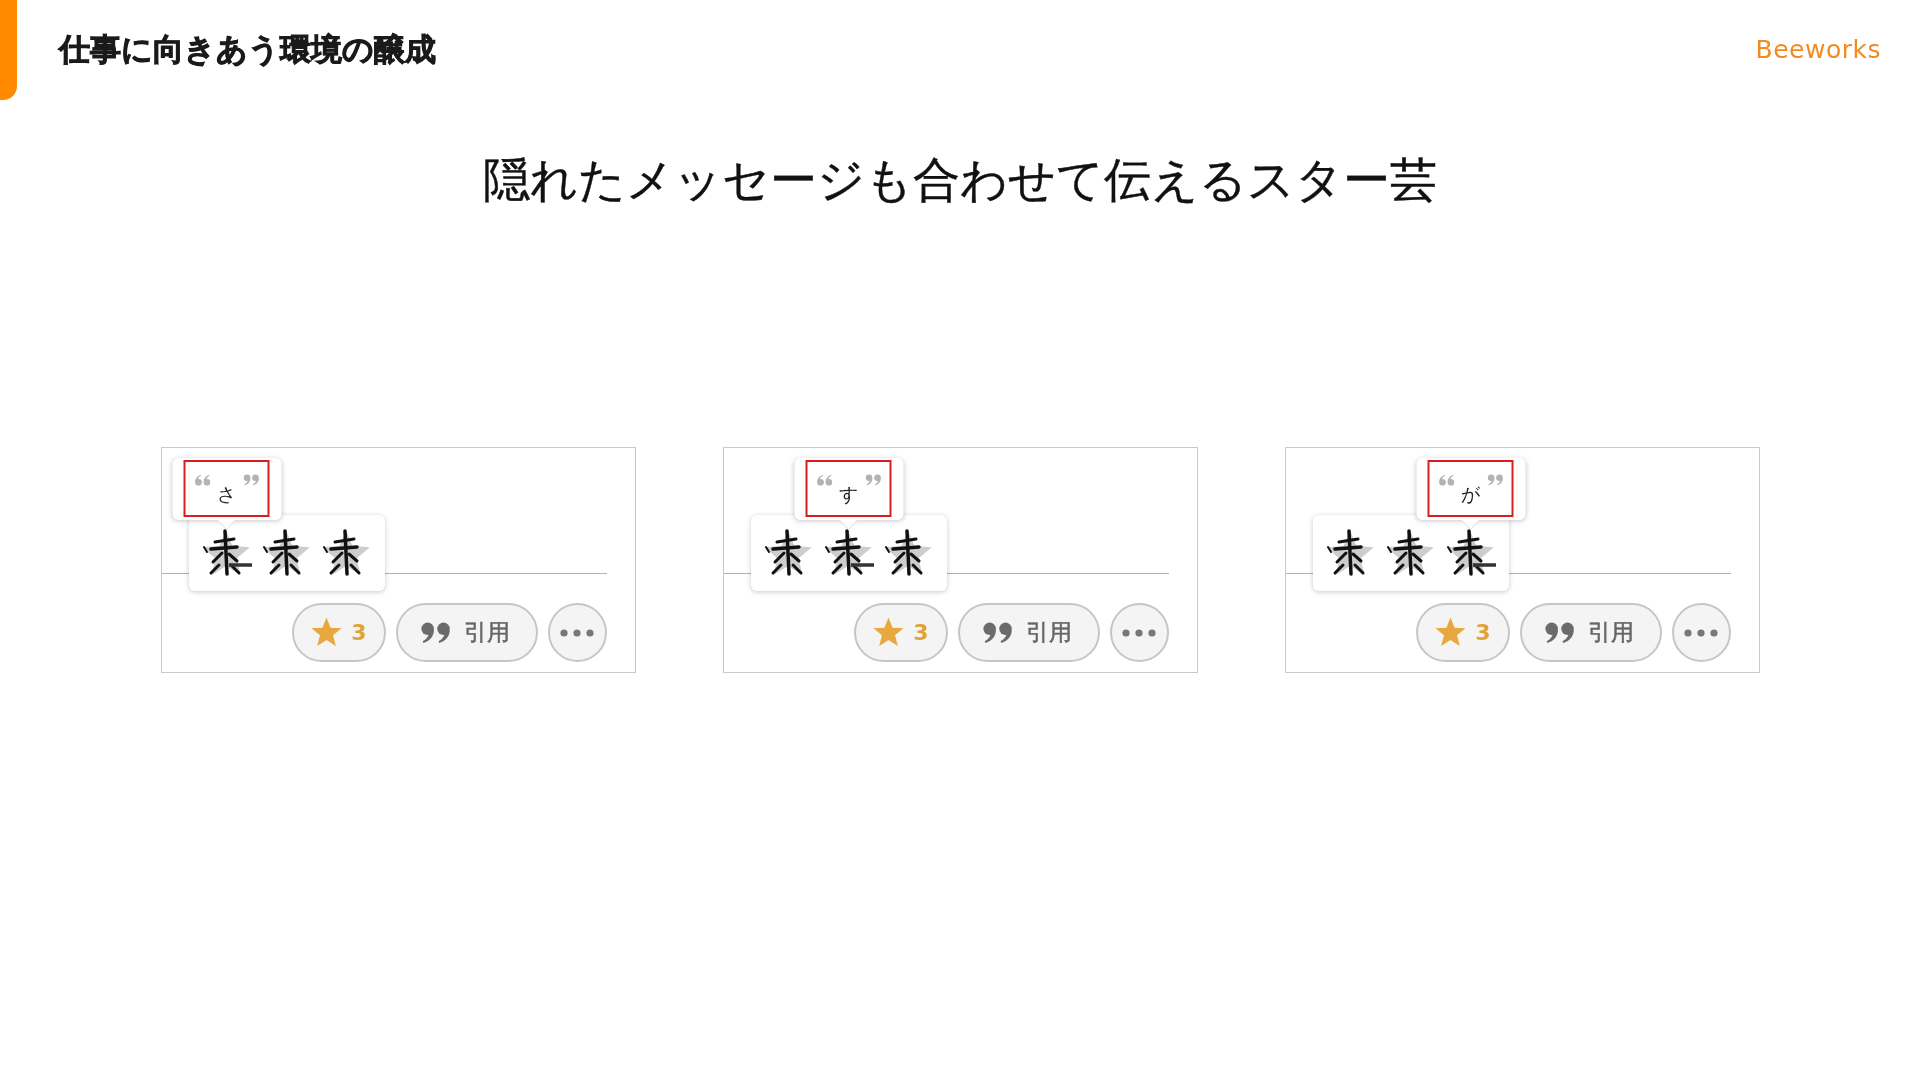 This screenshot has width=1920, height=1080. Describe the element at coordinates (1818, 50) in the screenshot. I see `brand-logo: Beeworks` at that location.